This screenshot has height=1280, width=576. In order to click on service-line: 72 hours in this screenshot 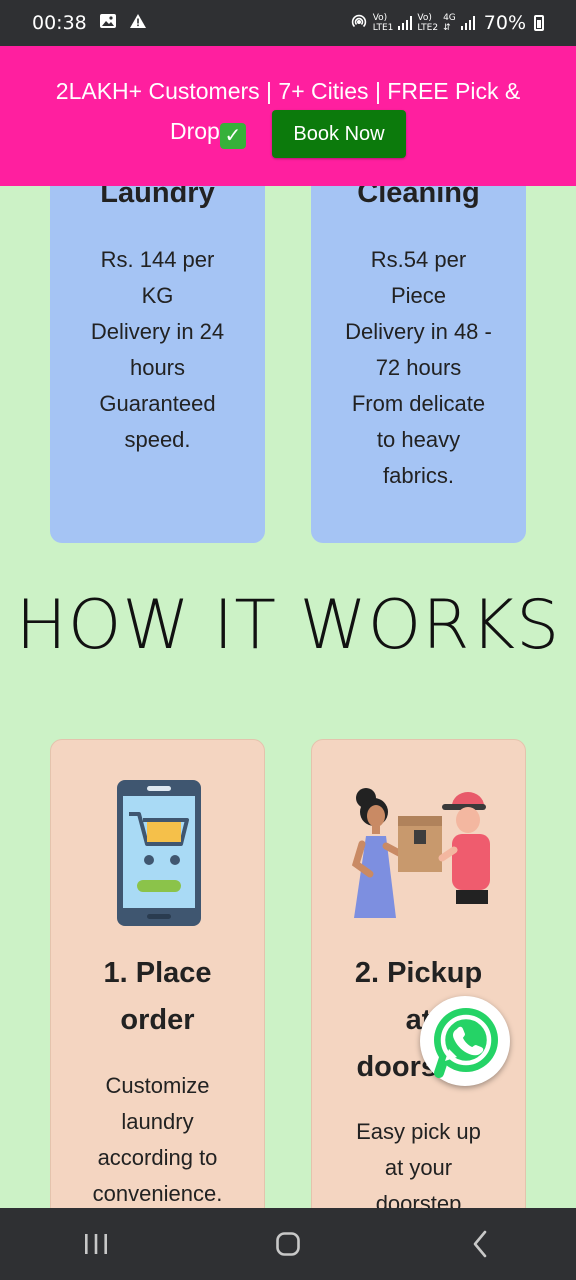, I will do `click(418, 367)`.